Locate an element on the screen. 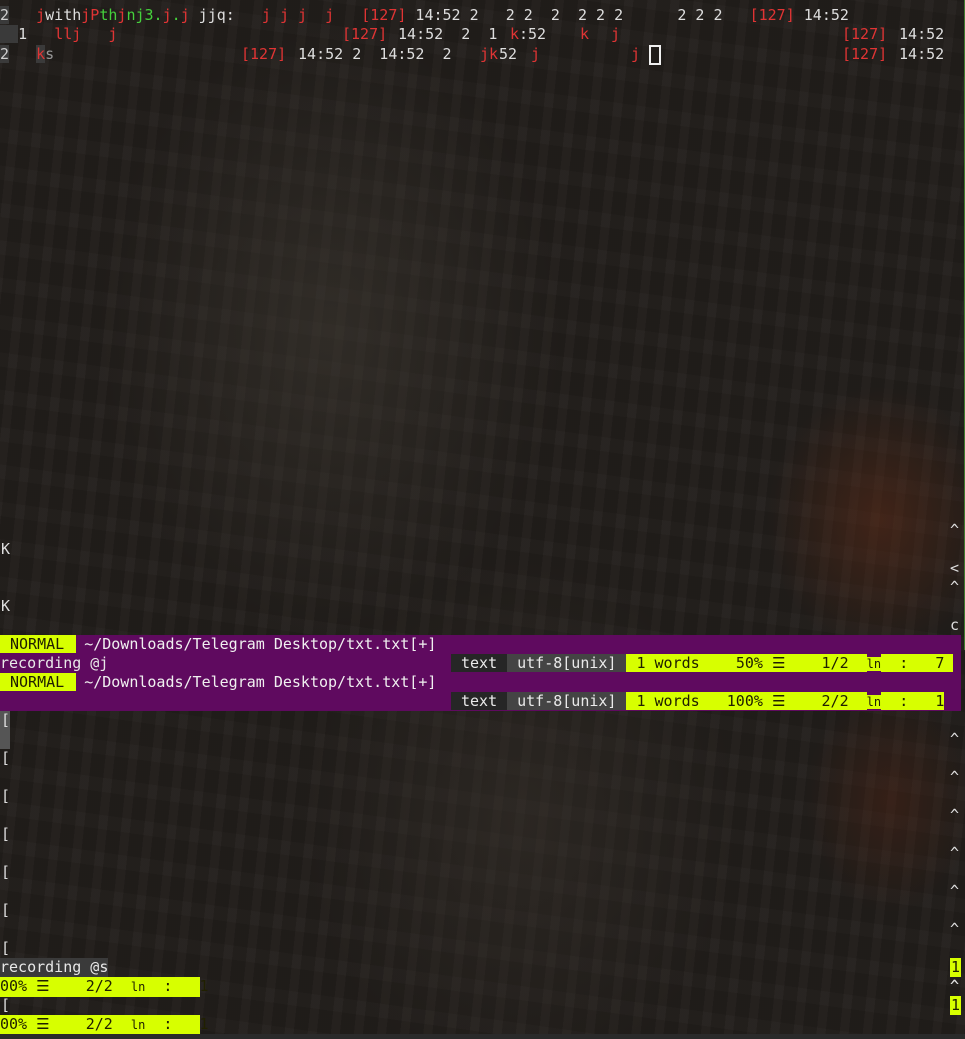 This screenshot has width=965, height=1039. scroll-percent: 100% is located at coordinates (744, 701).